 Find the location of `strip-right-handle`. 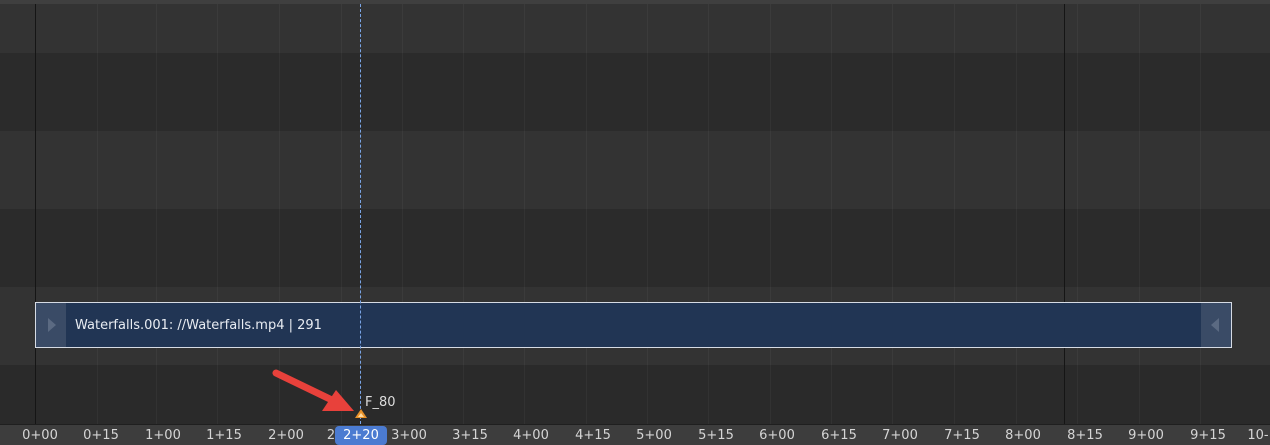

strip-right-handle is located at coordinates (1216, 325).